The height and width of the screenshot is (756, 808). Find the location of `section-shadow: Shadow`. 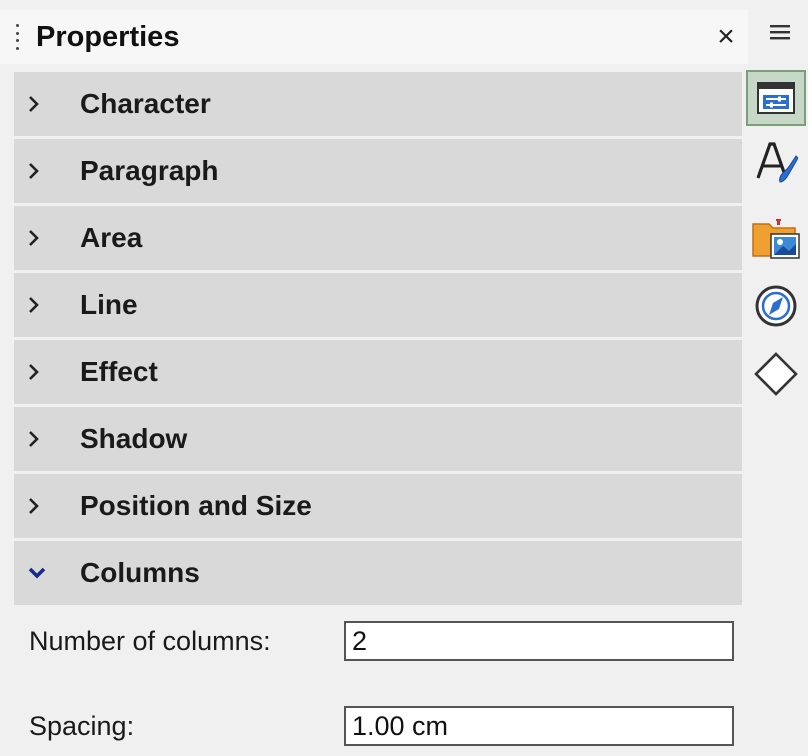

section-shadow: Shadow is located at coordinates (378, 439).